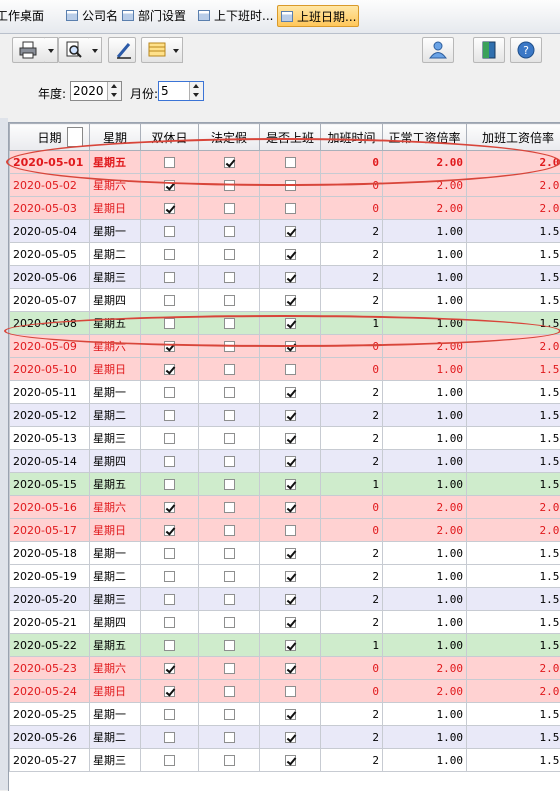  I want to click on cell-date: 2020-05-09, so click(50, 346).